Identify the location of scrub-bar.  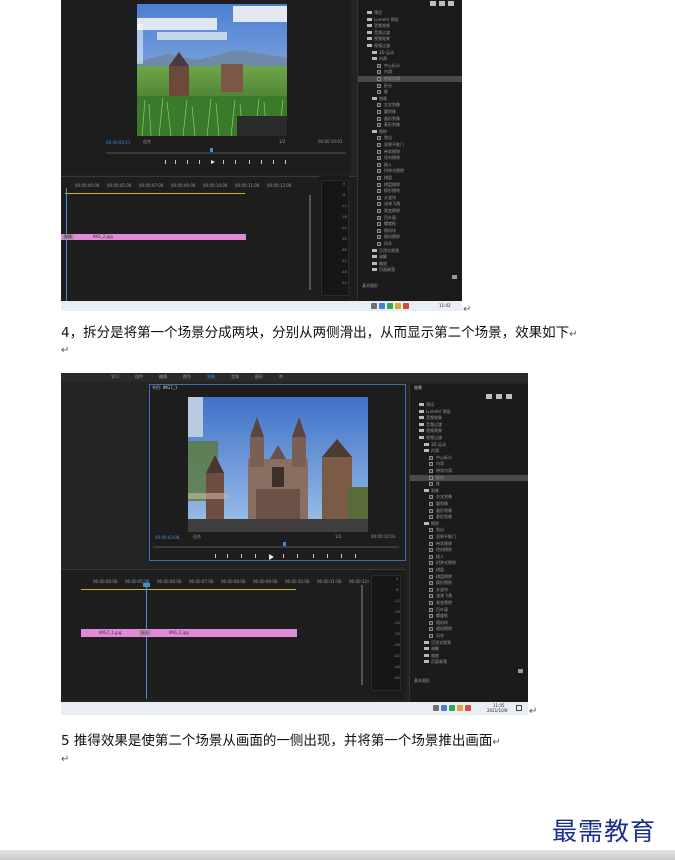
(226, 153).